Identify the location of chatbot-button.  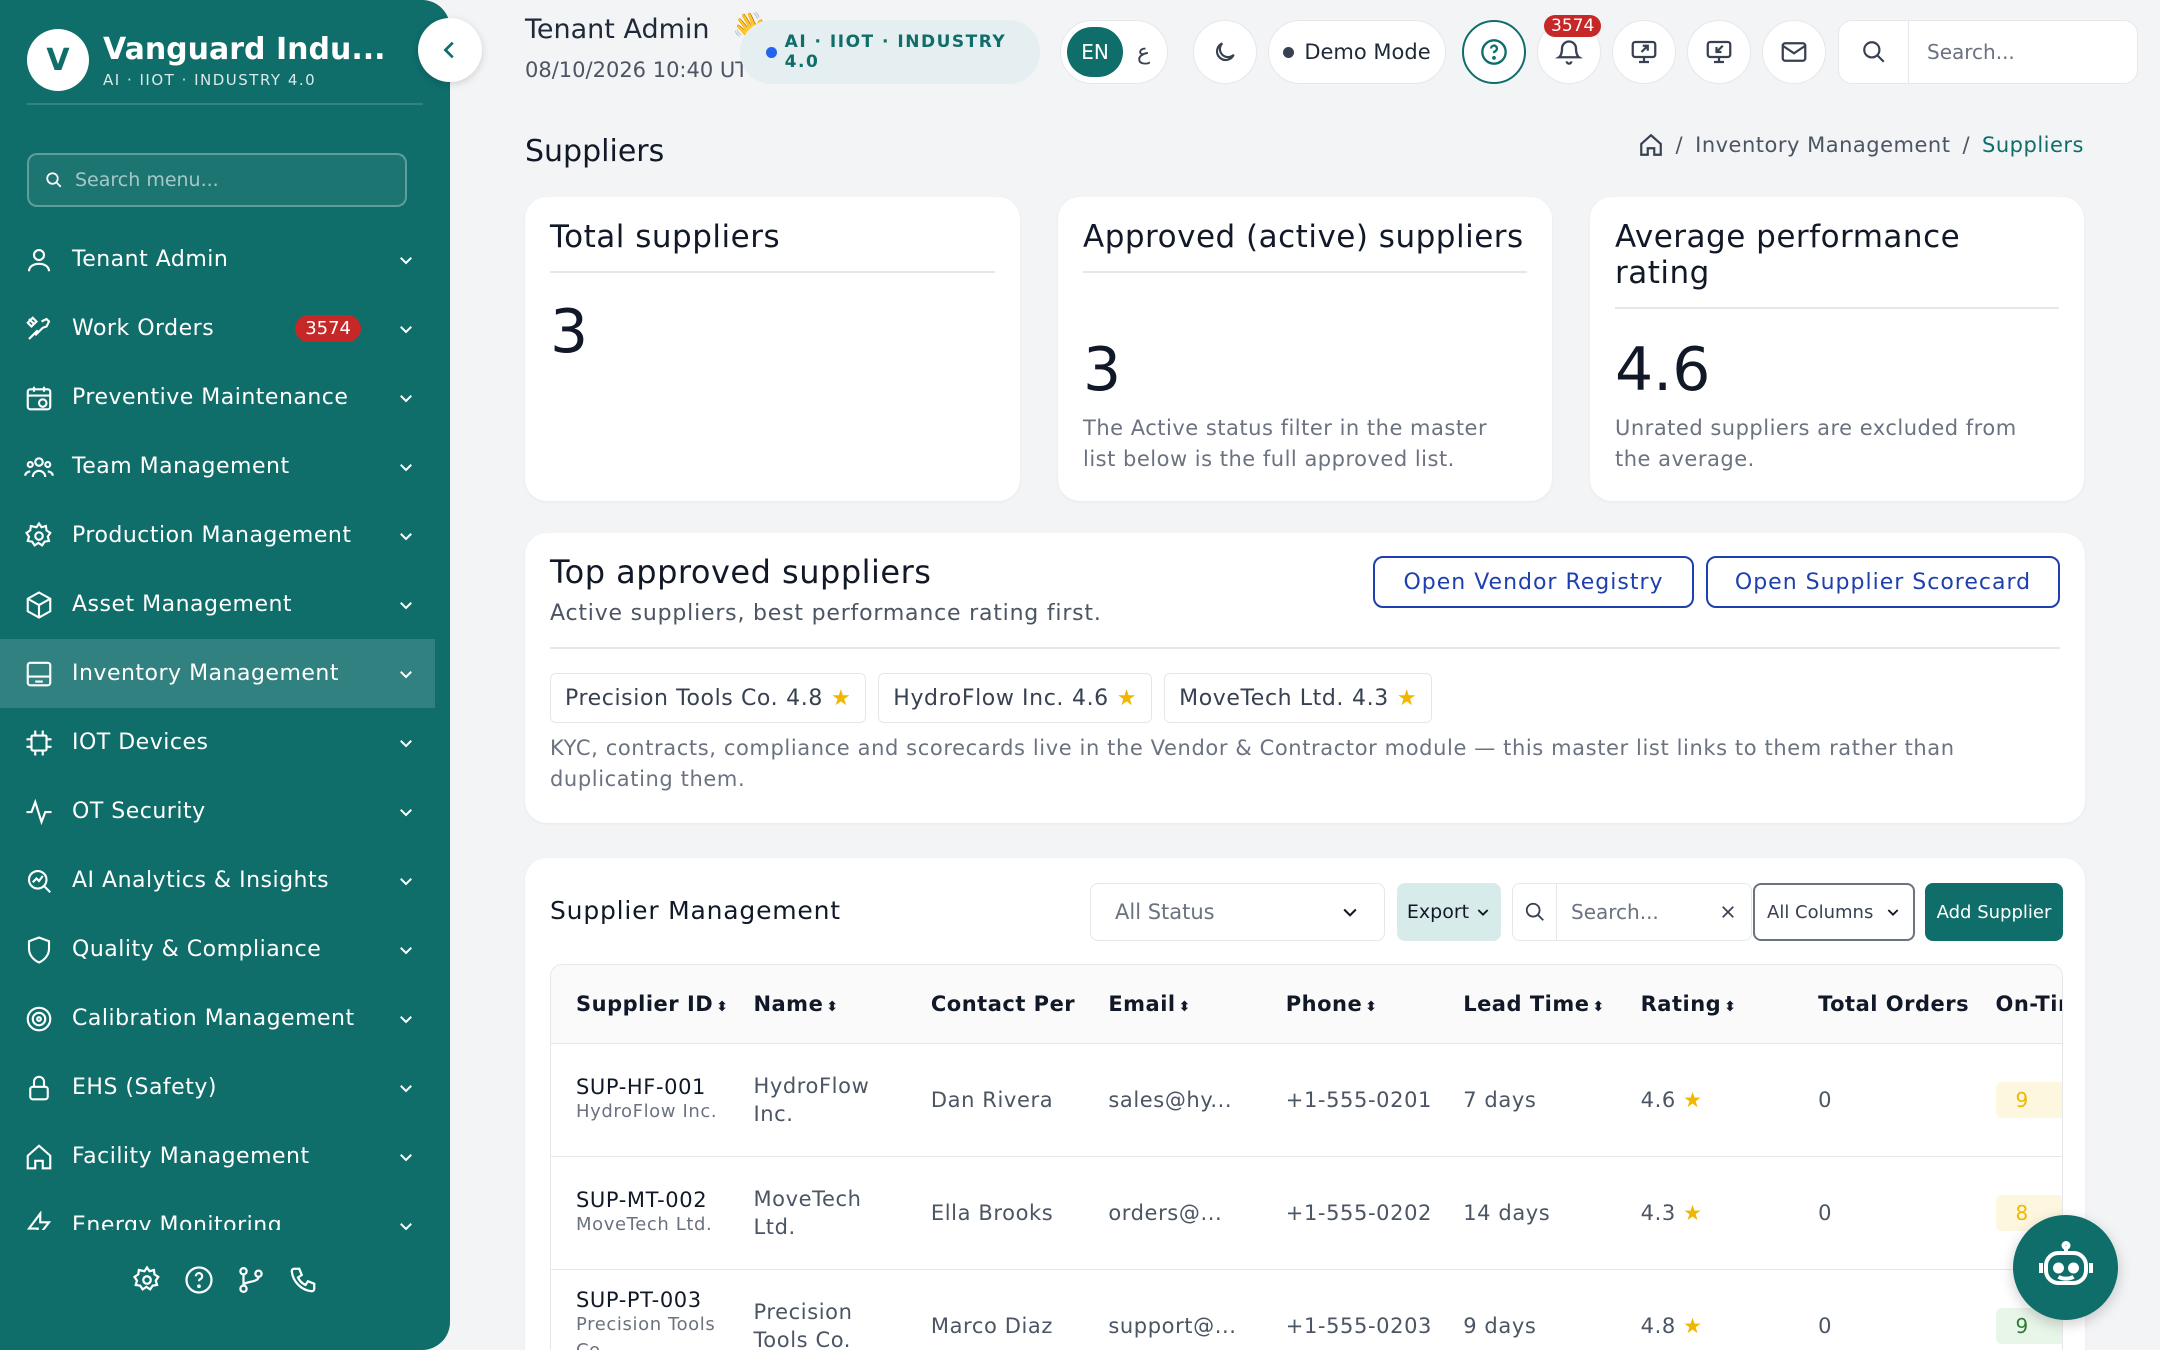
(2065, 1267).